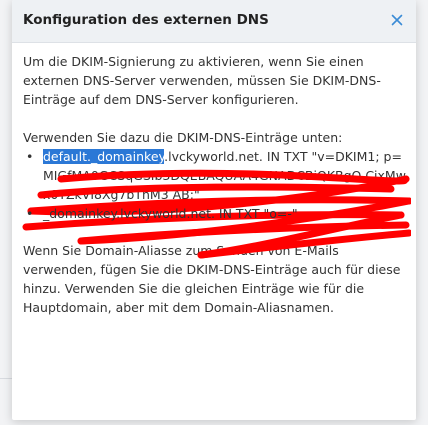 Image resolution: width=428 pixels, height=425 pixels. What do you see at coordinates (6, 378) in the screenshot?
I see `background-divider` at bounding box center [6, 378].